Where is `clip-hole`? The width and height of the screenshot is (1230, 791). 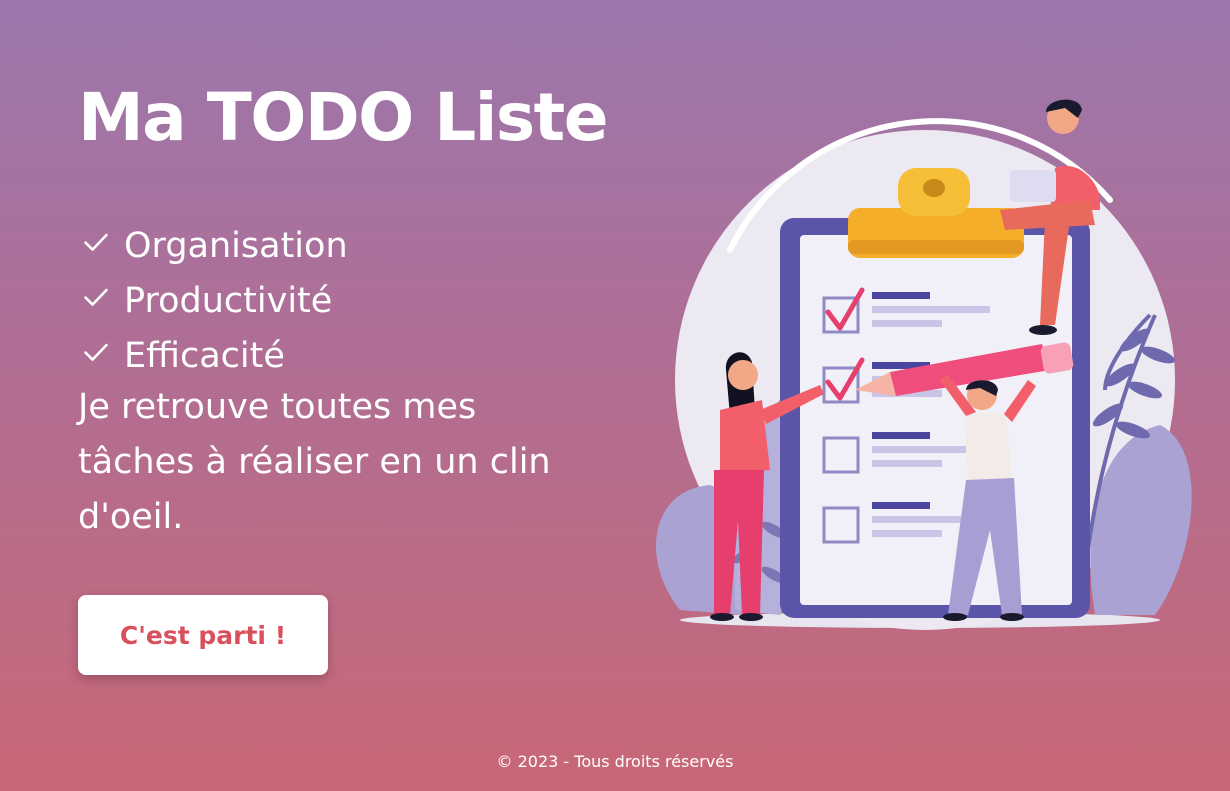 clip-hole is located at coordinates (934, 188).